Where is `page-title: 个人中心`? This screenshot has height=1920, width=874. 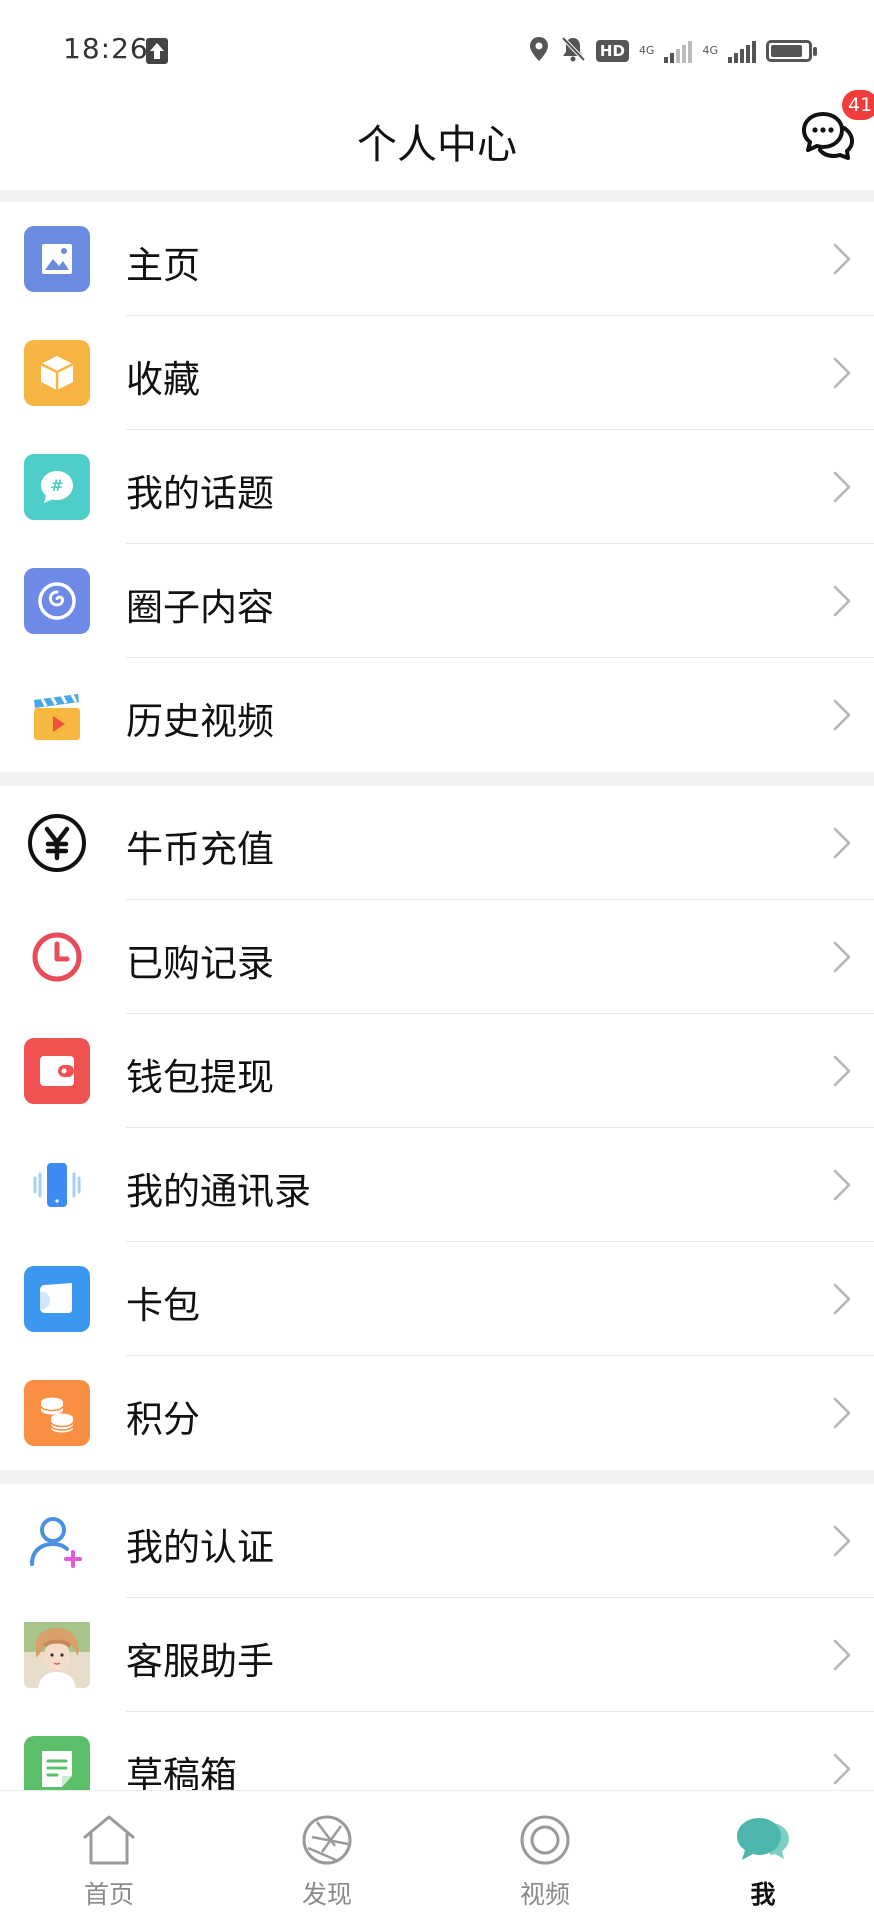 page-title: 个人中心 is located at coordinates (437, 145).